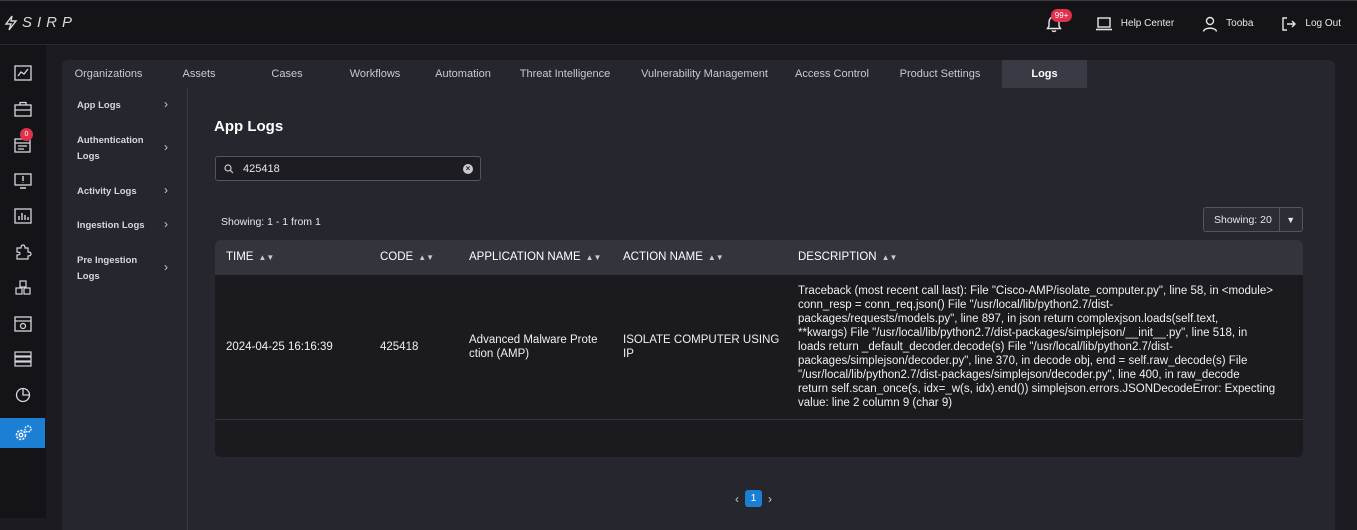  I want to click on tab-vulnerability-management: Vulnerability Management, so click(704, 74).